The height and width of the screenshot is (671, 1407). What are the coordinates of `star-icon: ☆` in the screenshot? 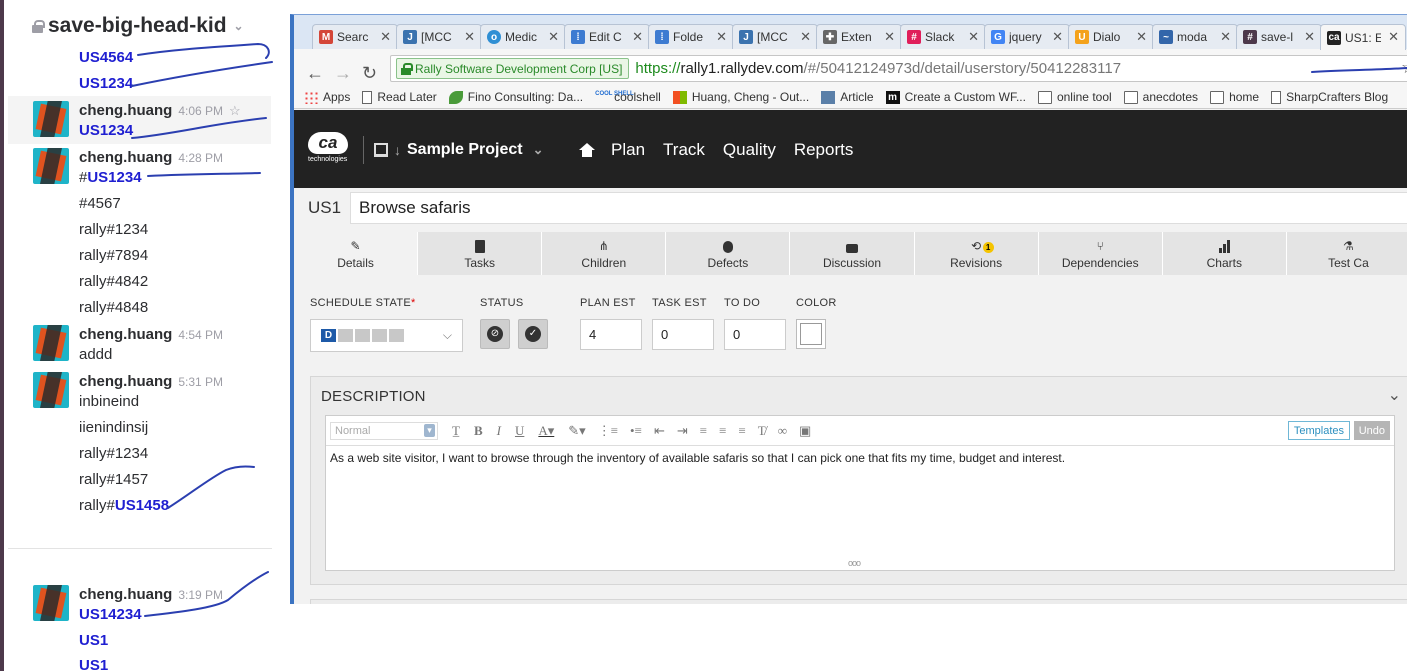 It's located at (235, 110).